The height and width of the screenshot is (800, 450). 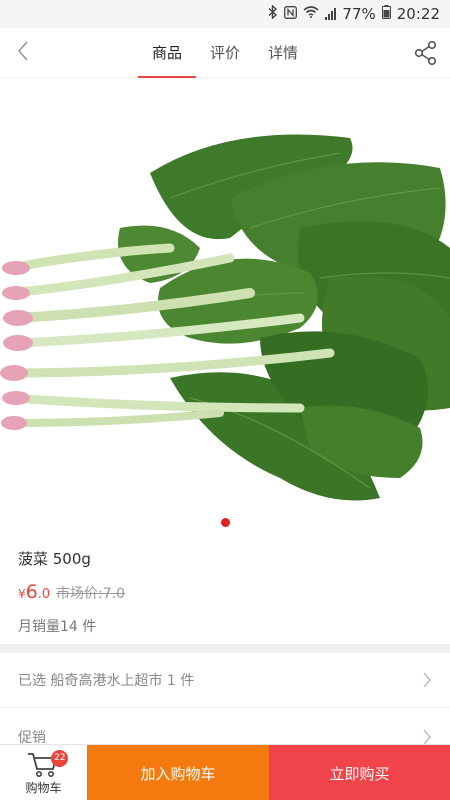 What do you see at coordinates (22, 594) in the screenshot?
I see `currency-symbol: ¥` at bounding box center [22, 594].